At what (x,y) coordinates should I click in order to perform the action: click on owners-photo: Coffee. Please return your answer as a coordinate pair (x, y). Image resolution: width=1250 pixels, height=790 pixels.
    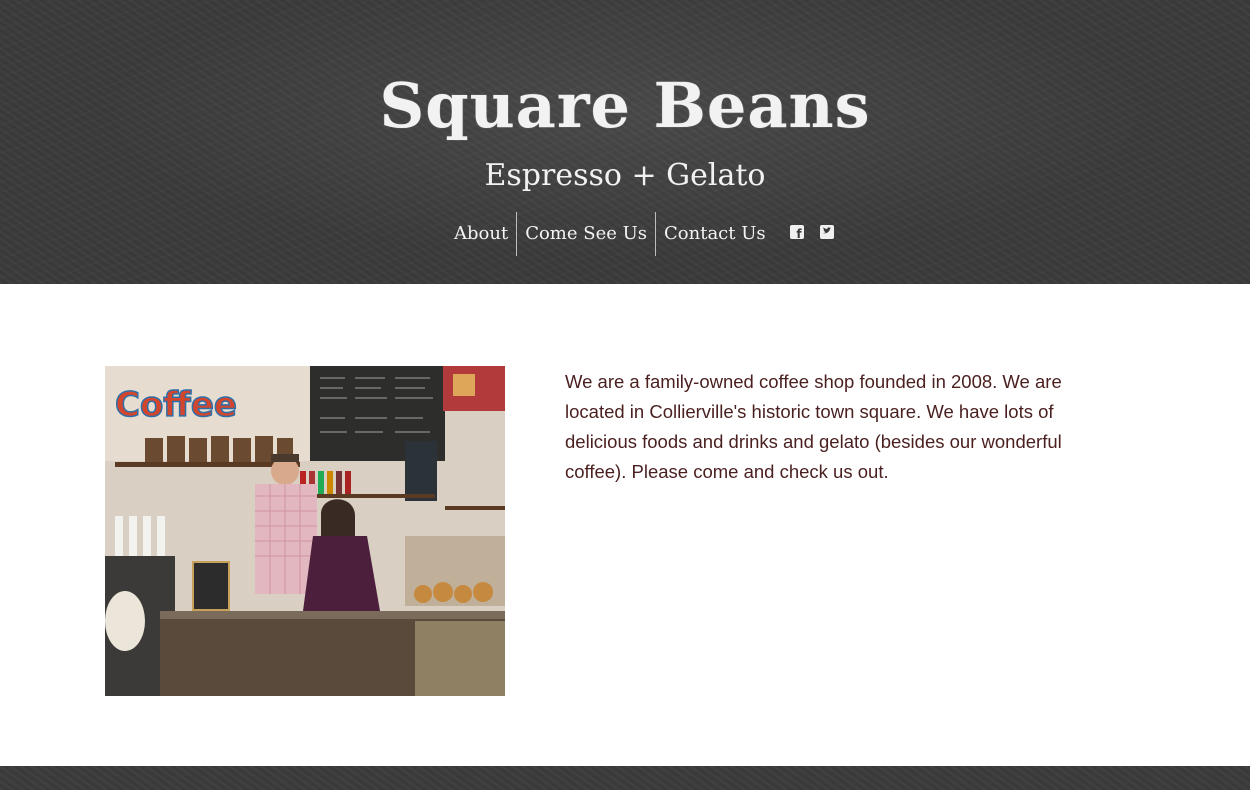
    Looking at the image, I should click on (305, 531).